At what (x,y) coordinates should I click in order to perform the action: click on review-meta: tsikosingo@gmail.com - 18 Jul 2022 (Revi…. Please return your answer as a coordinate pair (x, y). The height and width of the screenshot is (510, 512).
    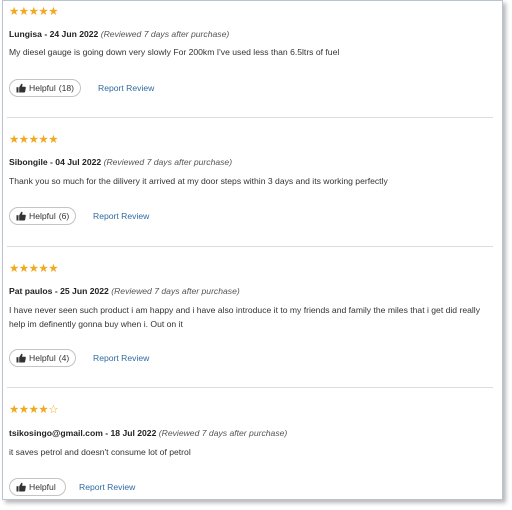
    Looking at the image, I should click on (148, 433).